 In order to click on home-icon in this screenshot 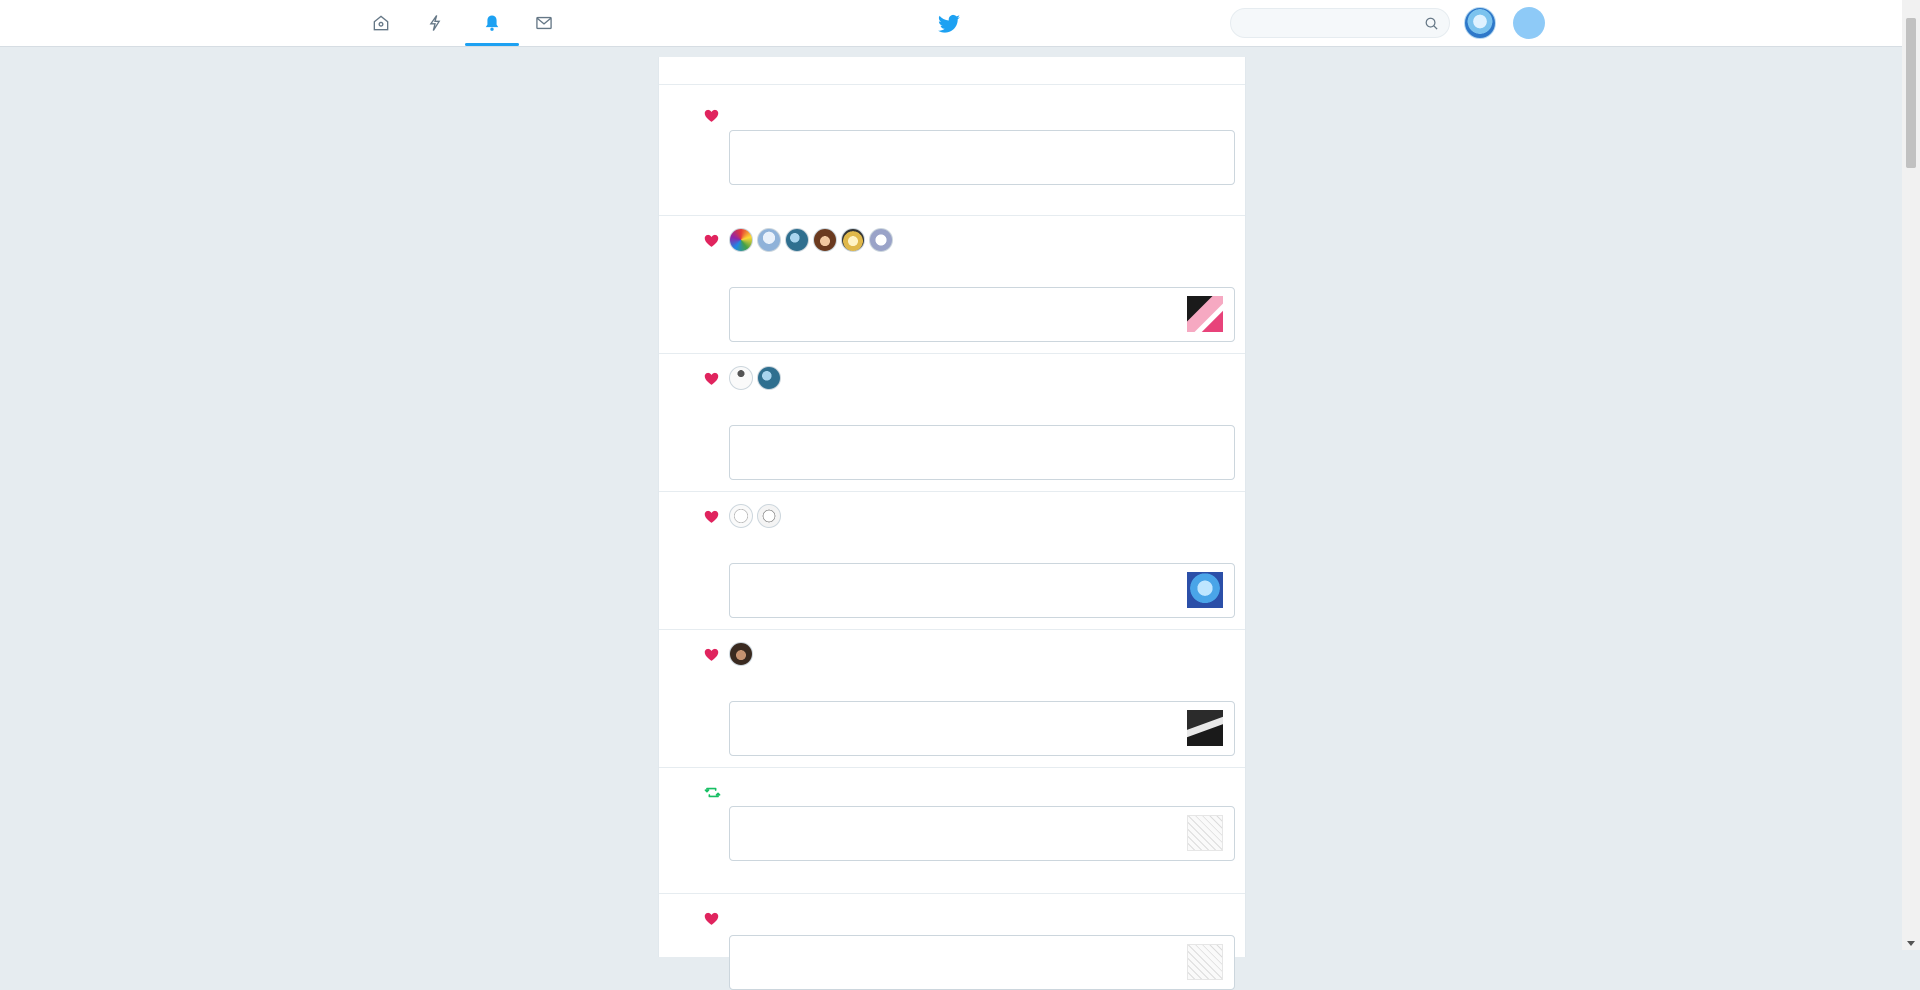, I will do `click(381, 23)`.